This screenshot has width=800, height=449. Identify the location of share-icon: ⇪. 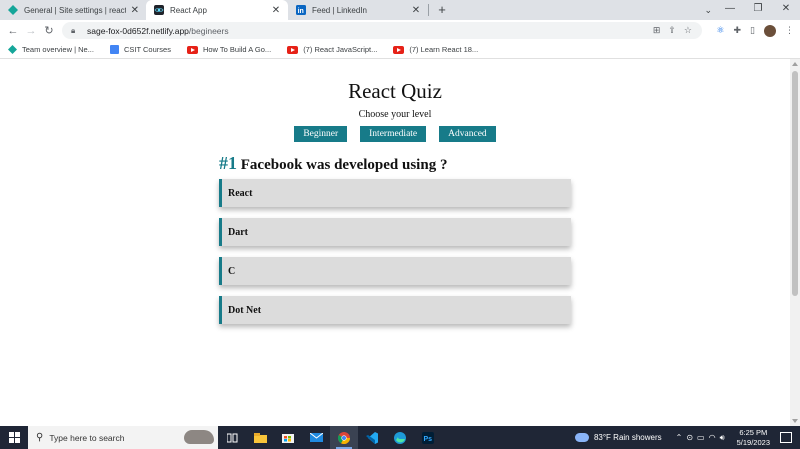
(672, 30).